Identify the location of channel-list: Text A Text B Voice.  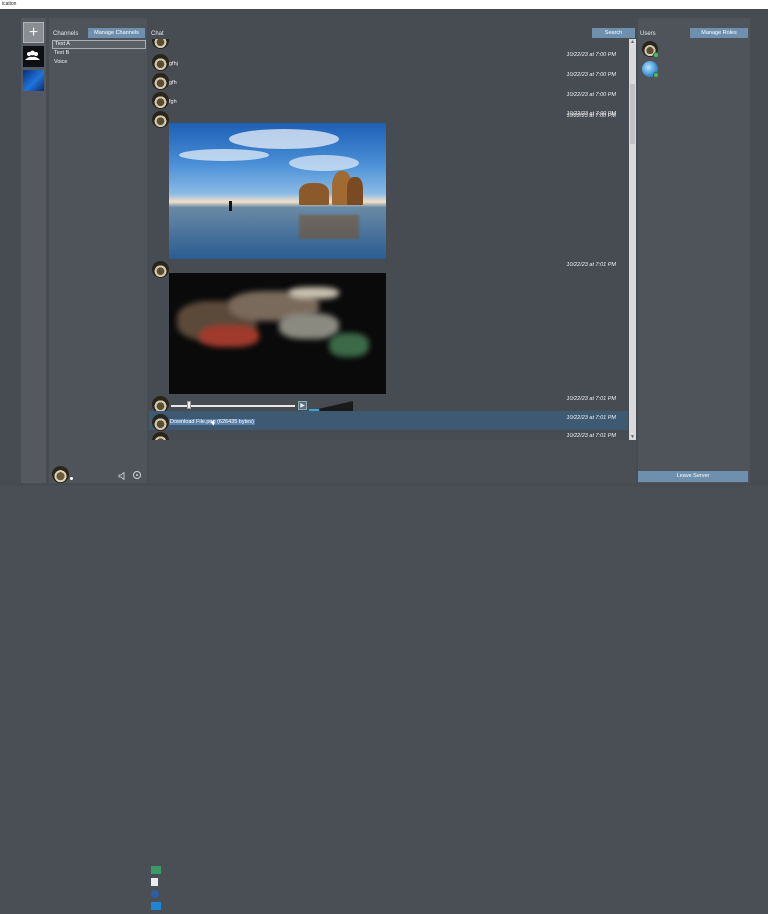
(99, 53).